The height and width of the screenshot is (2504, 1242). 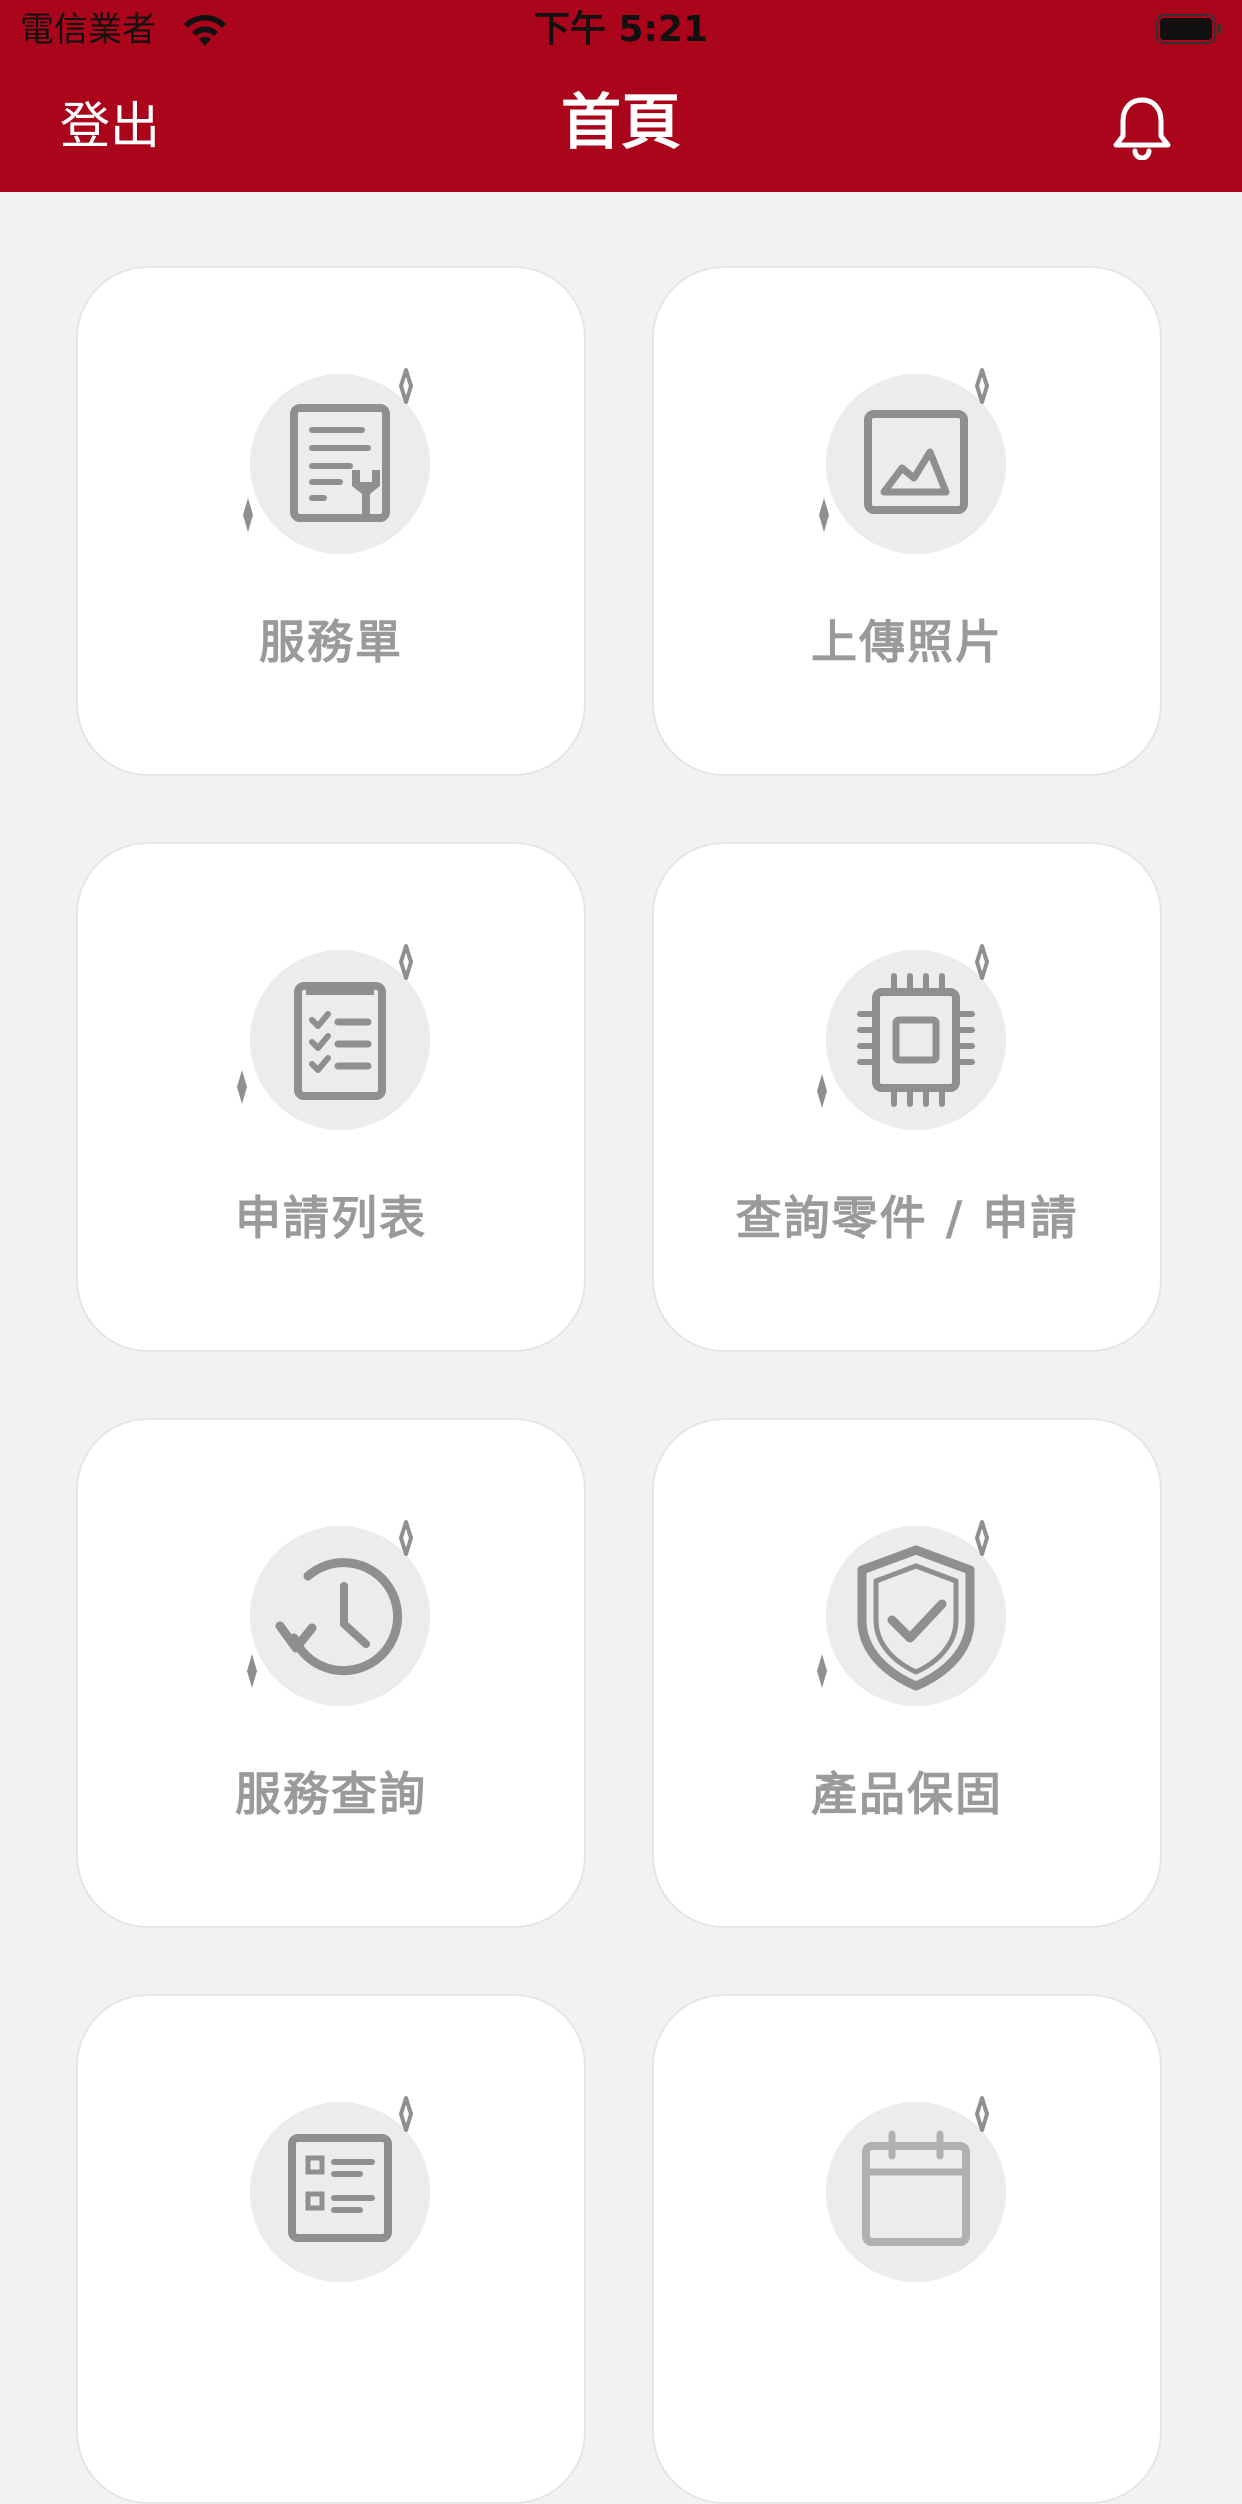 I want to click on menu-card-label: 服務單, so click(x=331, y=642).